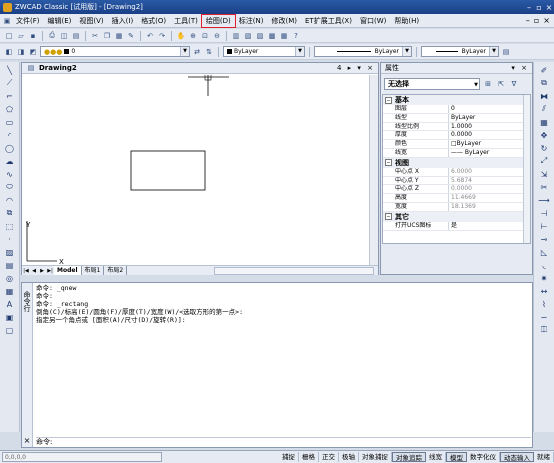 The height and width of the screenshot is (463, 554). What do you see at coordinates (309, 457) in the screenshot?
I see `status-toggle: 栅格` at bounding box center [309, 457].